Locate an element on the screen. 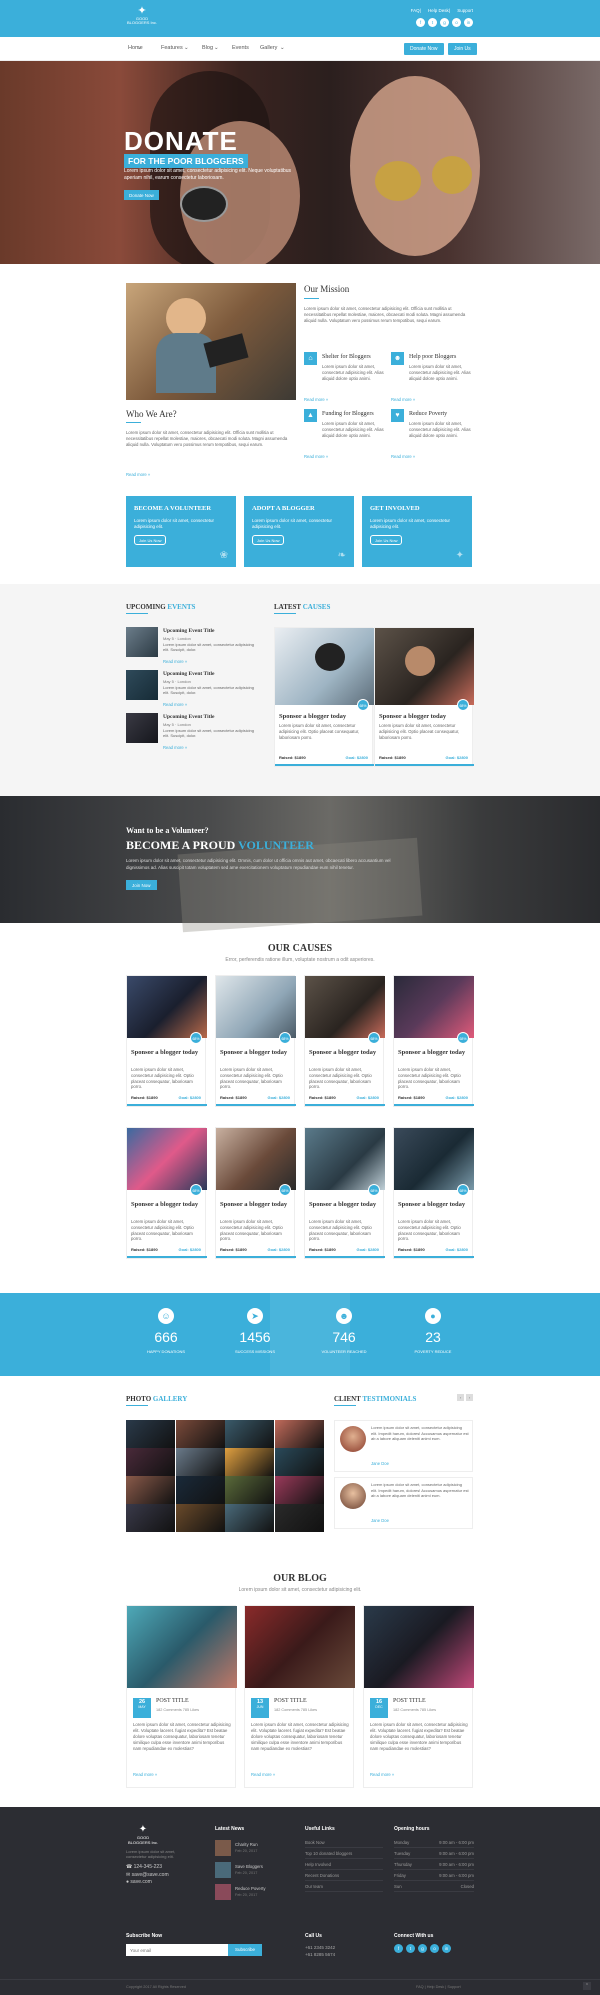 This screenshot has height=1995, width=600. news-item: Reduce Poverty Feb 20, 2017 is located at coordinates (255, 1895).